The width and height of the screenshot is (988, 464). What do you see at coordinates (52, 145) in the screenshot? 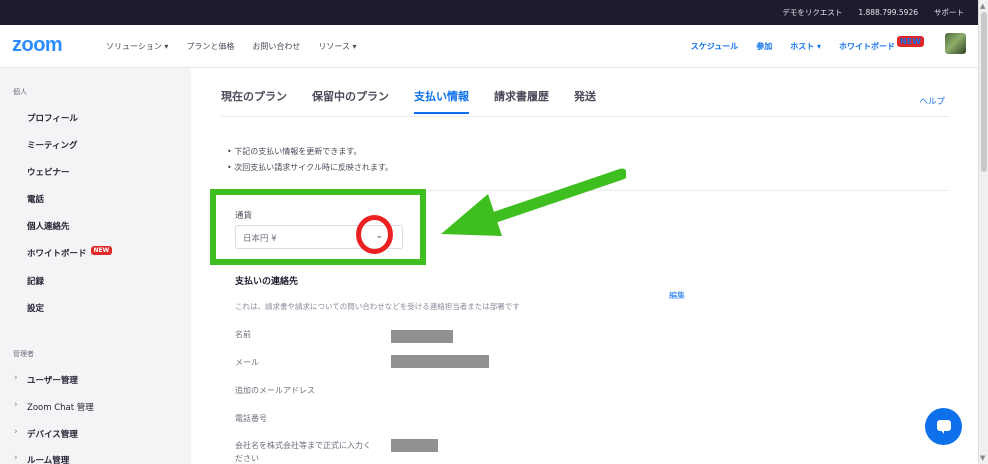
I see `sidebar-item-meetings: ミーティング` at bounding box center [52, 145].